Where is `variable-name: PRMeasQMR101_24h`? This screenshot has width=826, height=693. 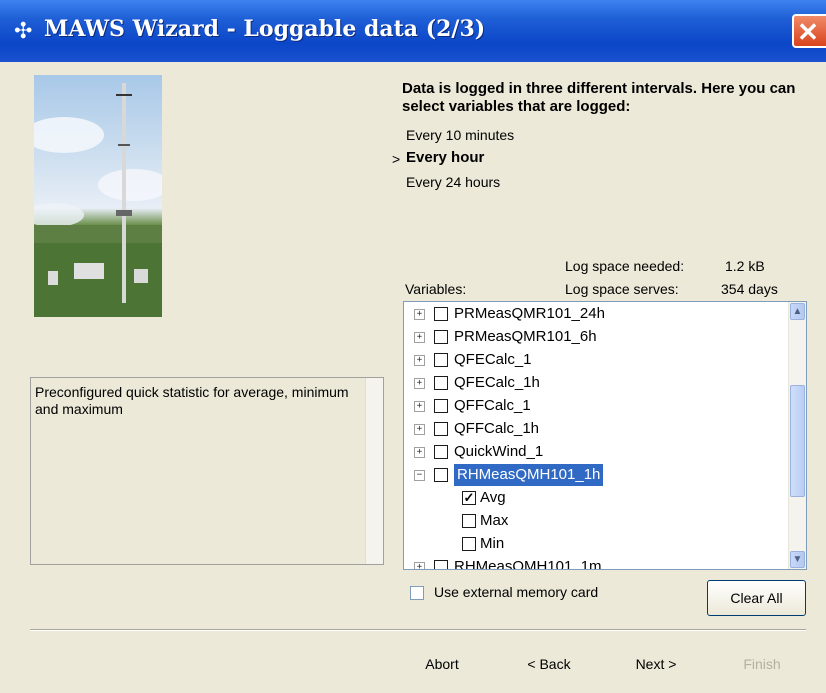 variable-name: PRMeasQMR101_24h is located at coordinates (529, 314).